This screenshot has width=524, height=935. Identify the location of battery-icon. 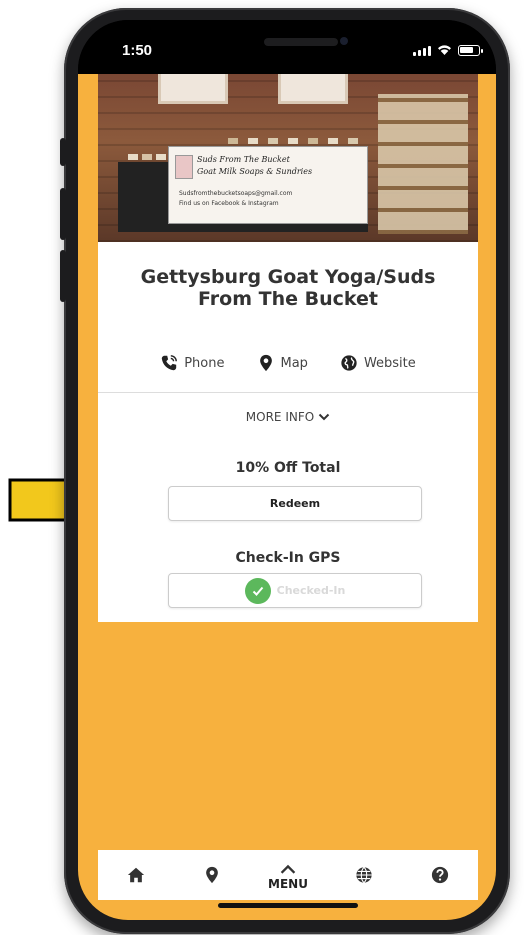
(470, 50).